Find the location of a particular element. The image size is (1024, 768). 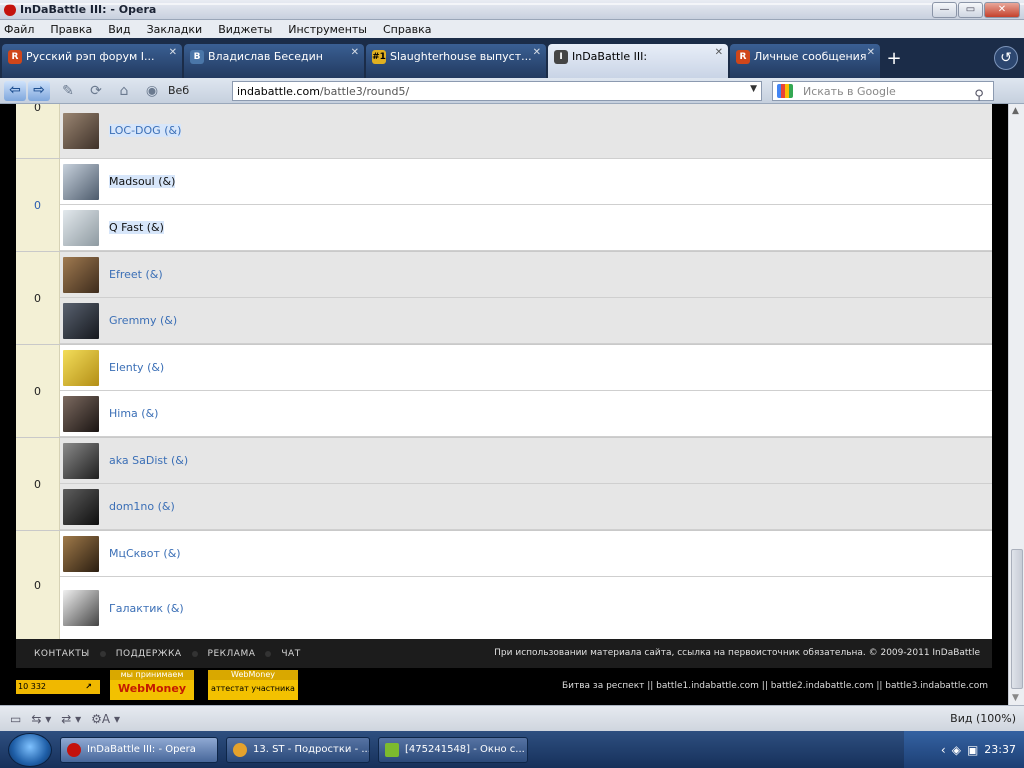

footer-separator is located at coordinates (102, 653).